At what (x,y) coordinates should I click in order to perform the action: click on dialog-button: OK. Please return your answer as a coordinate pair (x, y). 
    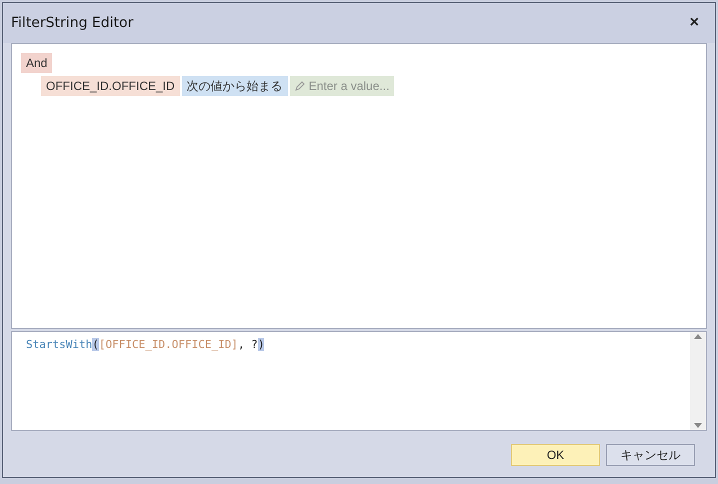
    Looking at the image, I should click on (555, 455).